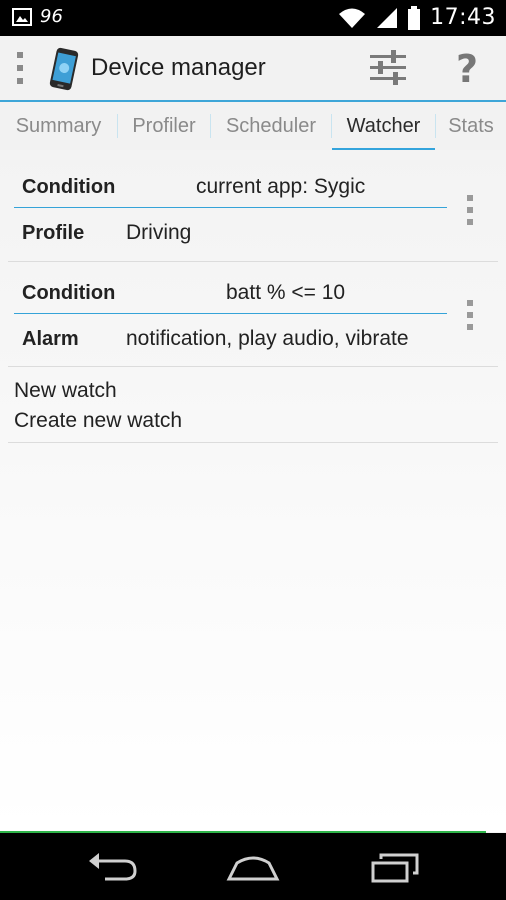  Describe the element at coordinates (58, 126) in the screenshot. I see `tab-summary: Summary` at that location.